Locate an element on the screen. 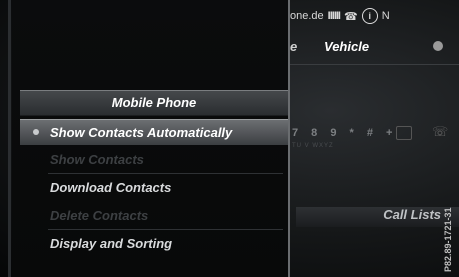  menu-item-label: Delete Contacts is located at coordinates (99, 215).